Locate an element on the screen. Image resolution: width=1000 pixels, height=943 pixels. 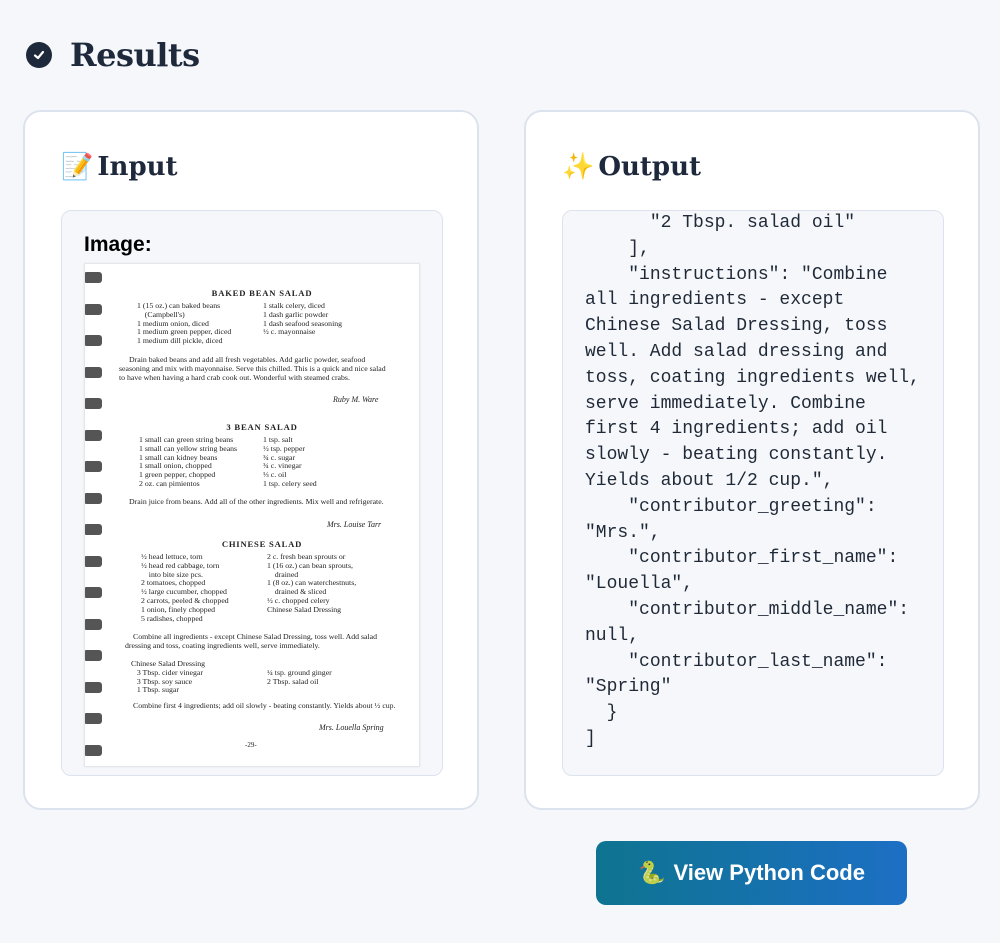
recipe-contributor: Ruby M. Ware is located at coordinates (356, 399).